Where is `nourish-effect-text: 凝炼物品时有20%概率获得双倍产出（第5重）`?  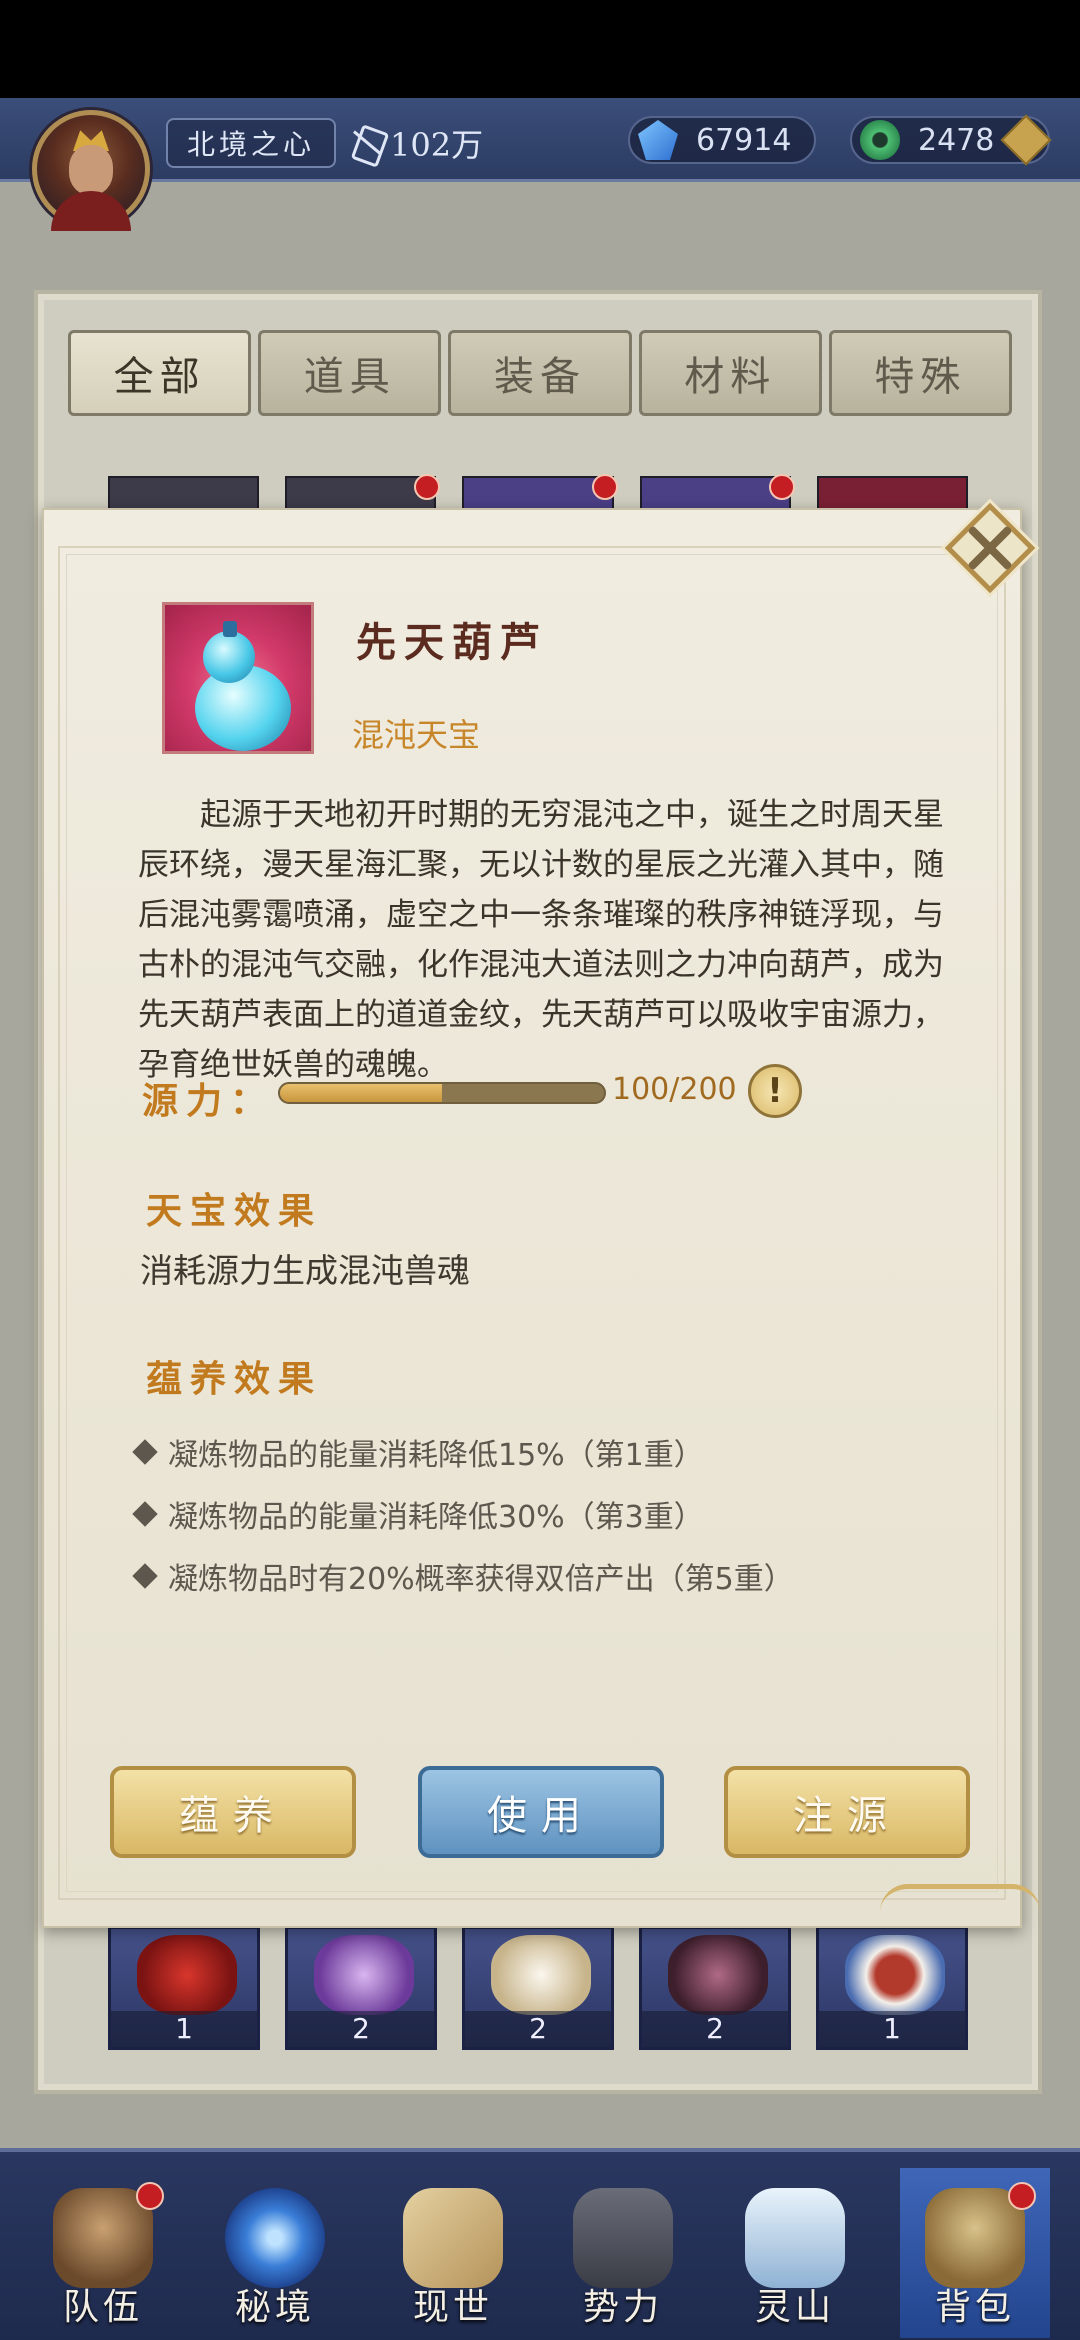
nourish-effect-text: 凝炼物品时有20%概率获得双倍产出（第5重） is located at coordinates (481, 1579).